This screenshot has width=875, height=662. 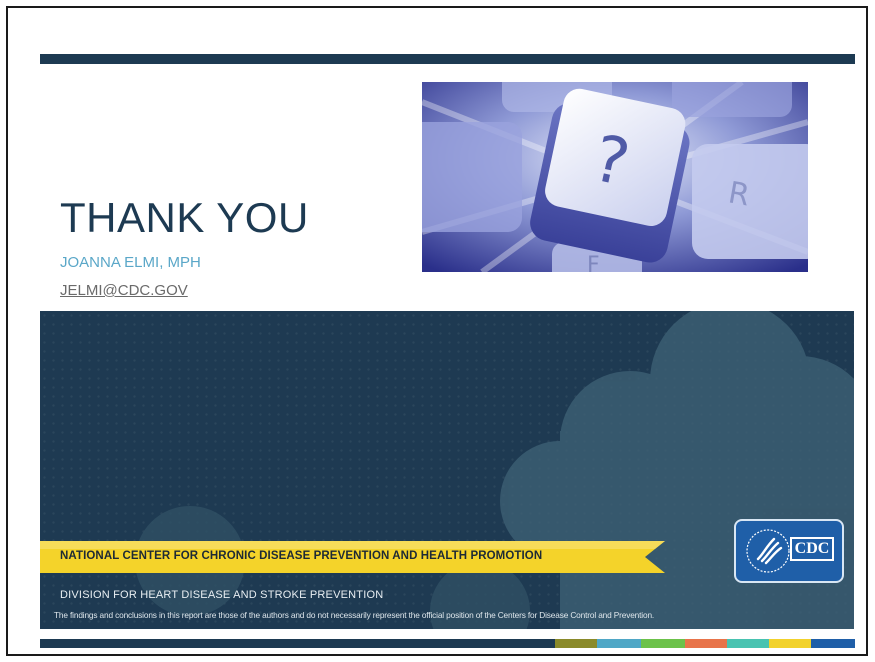 What do you see at coordinates (833, 643) in the screenshot?
I see `color-segment-dark-blue` at bounding box center [833, 643].